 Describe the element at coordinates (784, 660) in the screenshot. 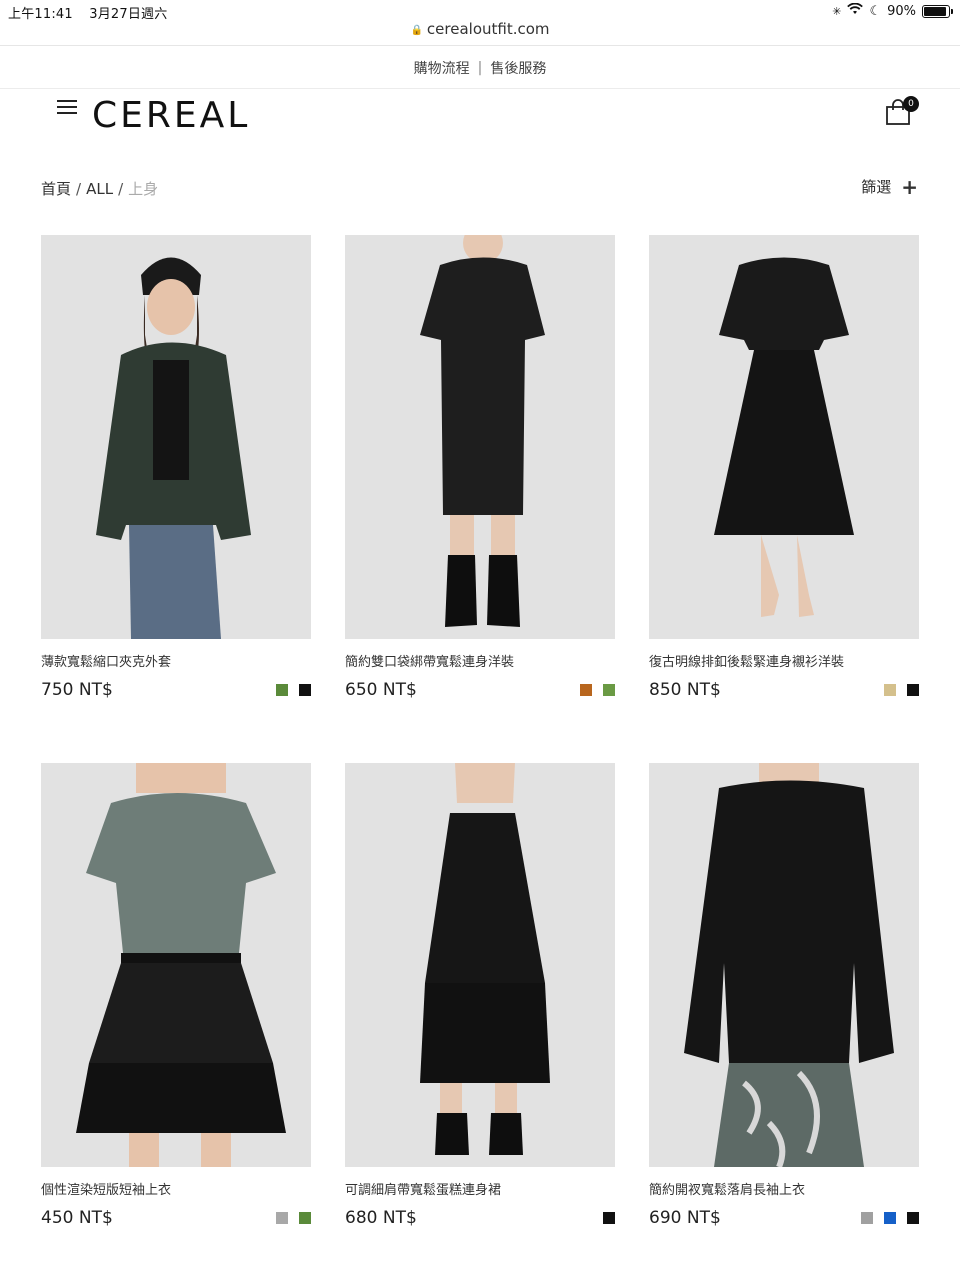

I see `product-name: 復古明線排釦後鬆緊連身襯衫洋裝` at that location.